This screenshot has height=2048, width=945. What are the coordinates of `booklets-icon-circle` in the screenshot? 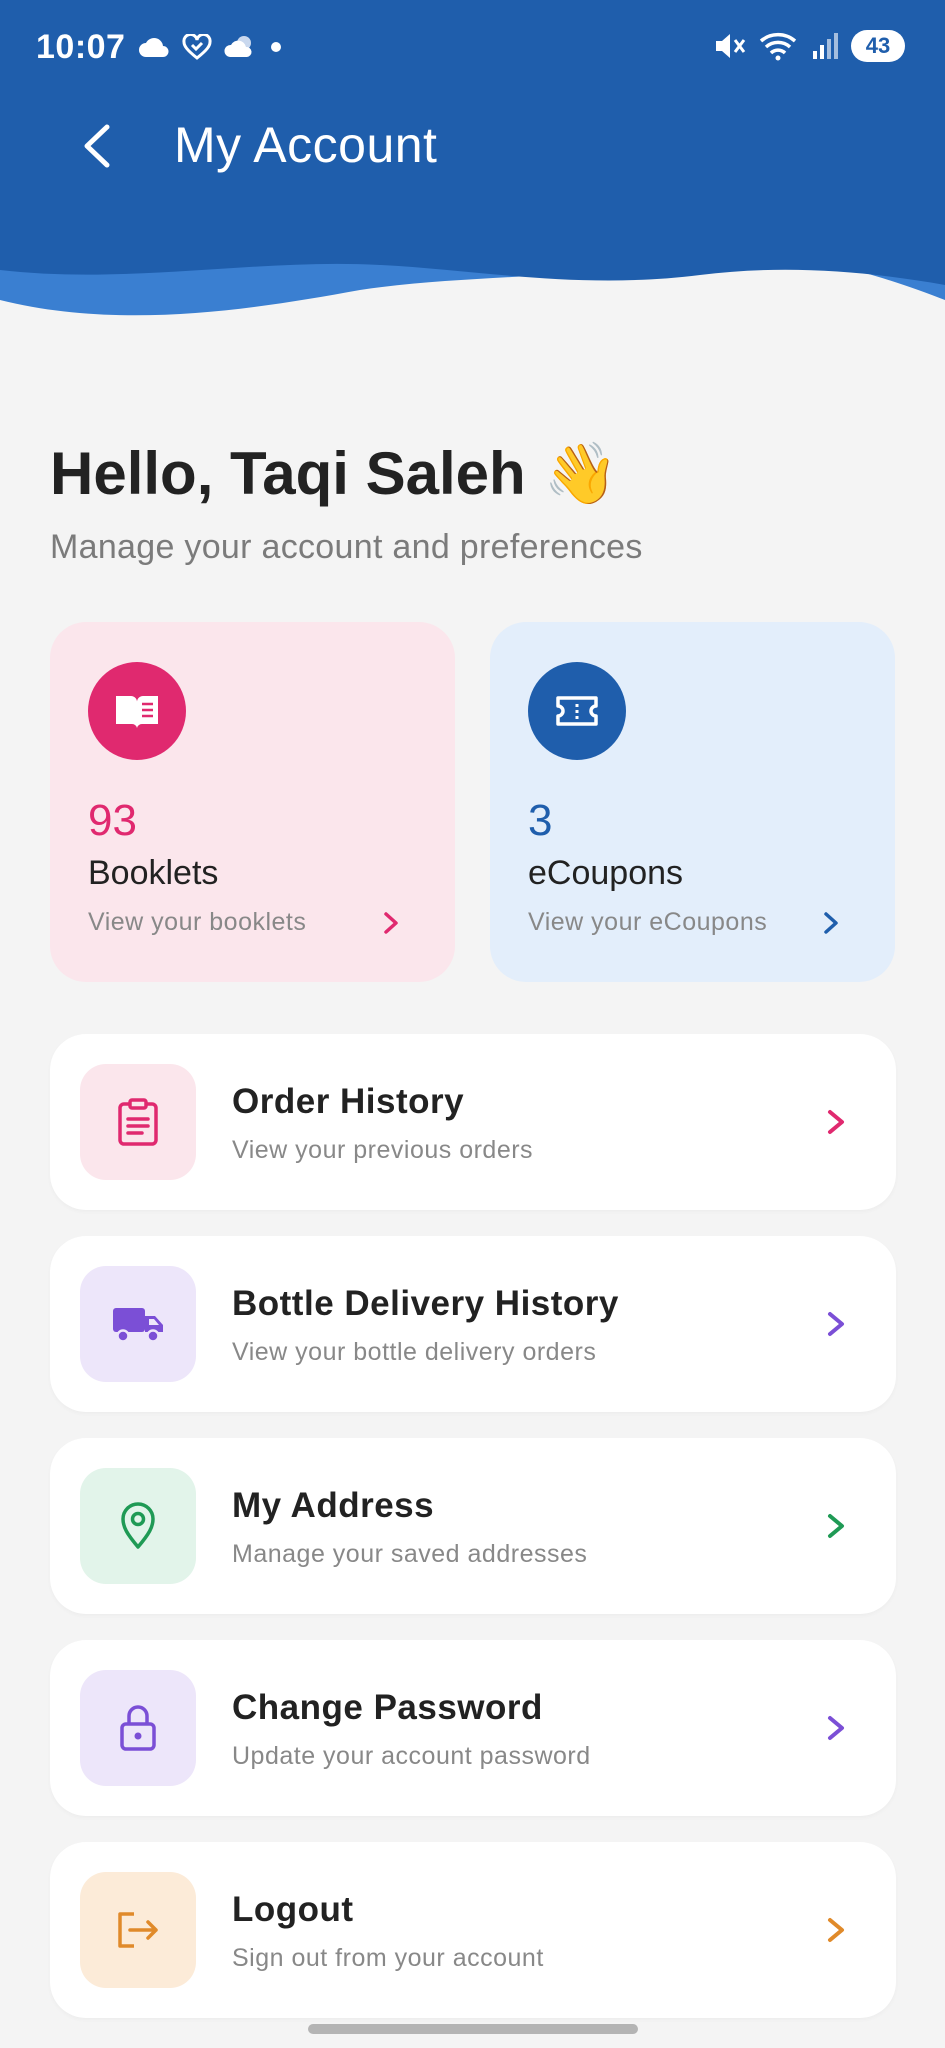 It's located at (137, 711).